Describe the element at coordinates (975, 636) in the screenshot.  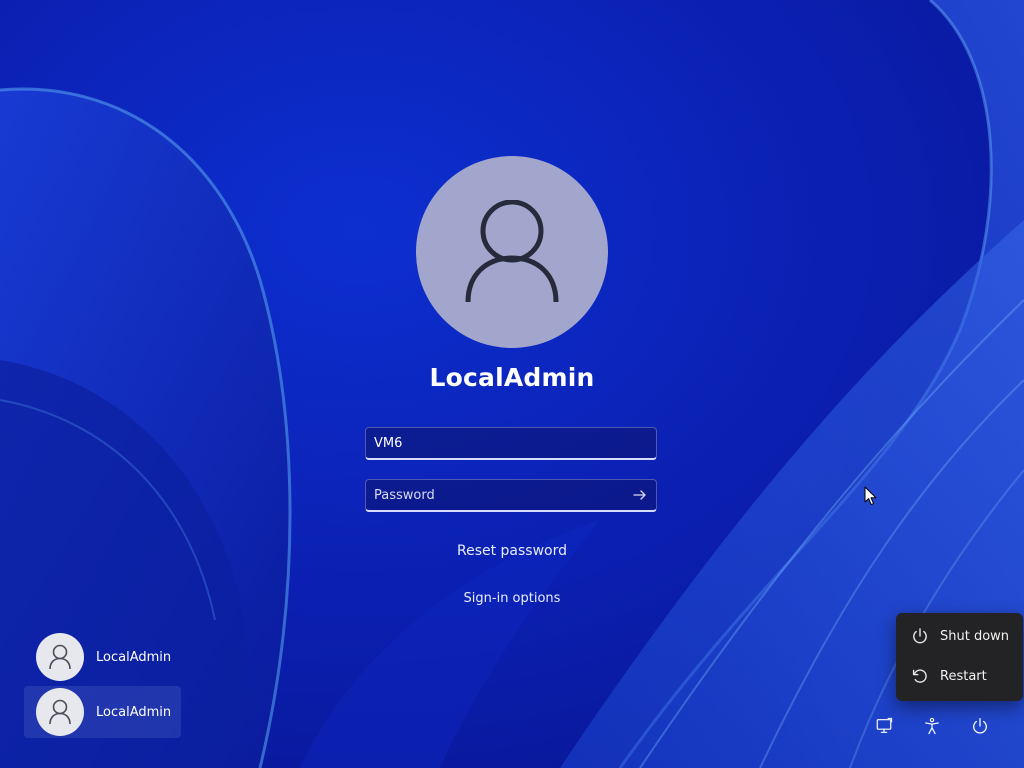
I see `shut-down-label: Shut down` at that location.